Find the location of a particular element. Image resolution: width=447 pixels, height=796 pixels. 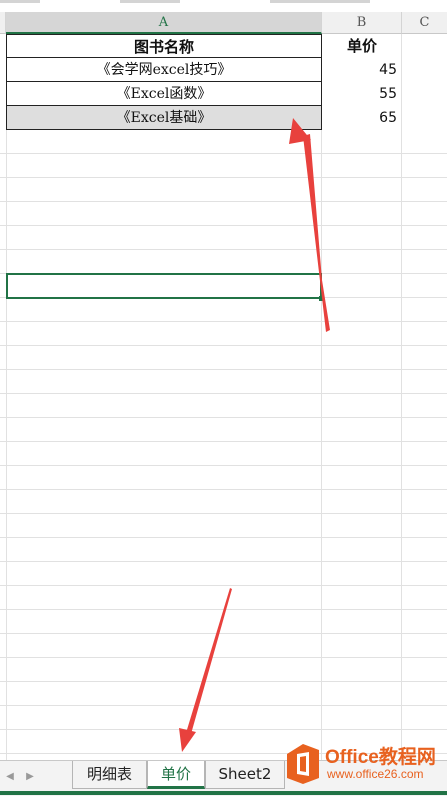

tab-danjia: 单价 is located at coordinates (176, 775).